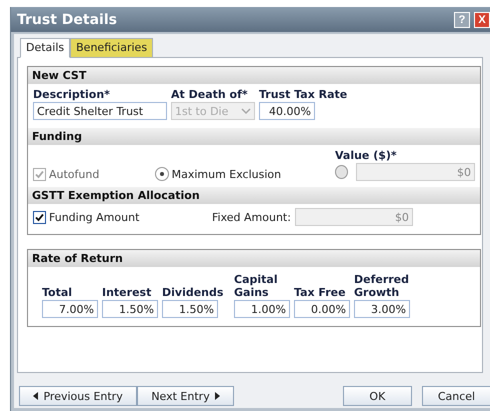 This screenshot has width=490, height=411. Describe the element at coordinates (185, 396) in the screenshot. I see `next-entry-button: Next Entry` at that location.